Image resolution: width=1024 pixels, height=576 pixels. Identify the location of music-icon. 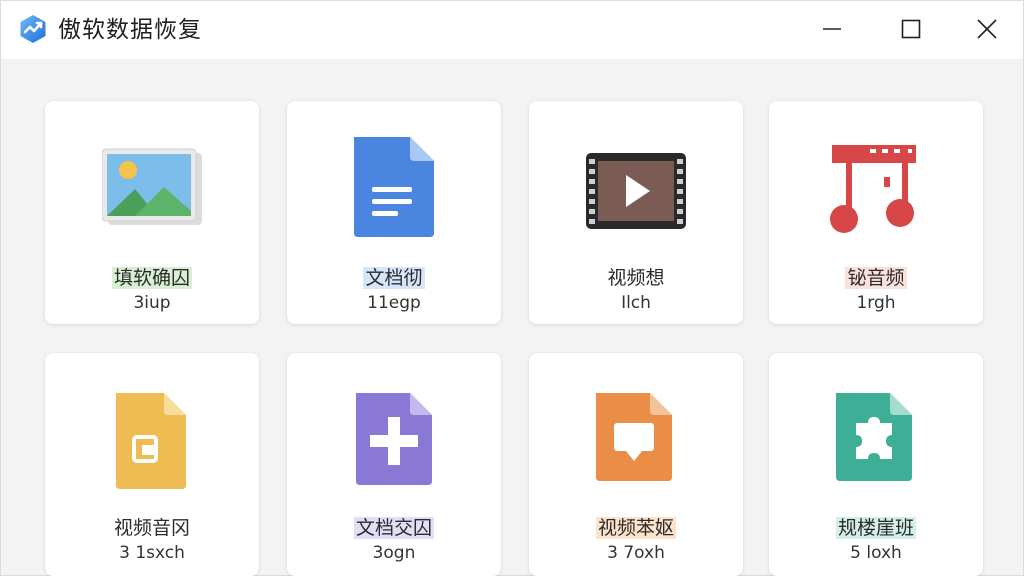
(873, 189).